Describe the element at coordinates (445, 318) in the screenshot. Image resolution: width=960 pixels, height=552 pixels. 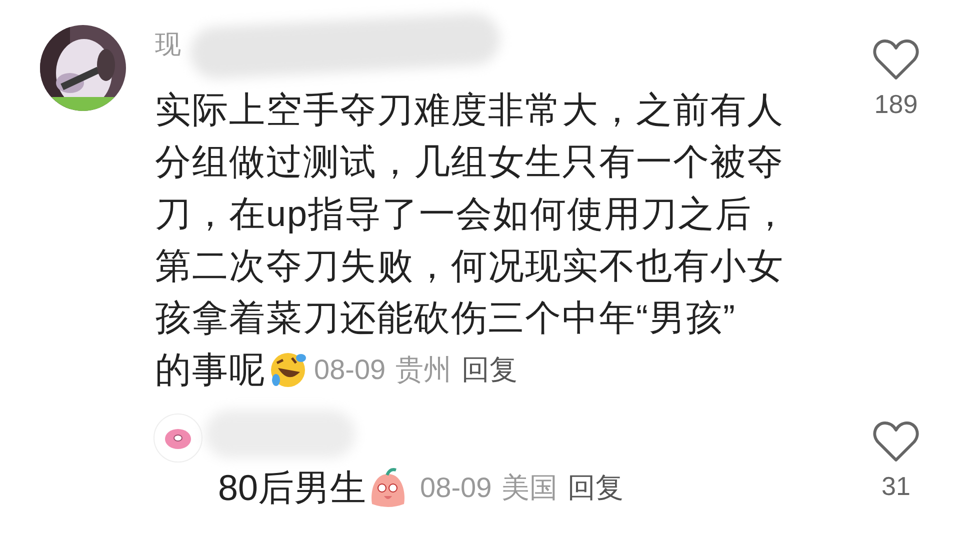
I see `comment-text-line: 孩拿着菜刀还能砍伤三个中年“男孩”` at that location.